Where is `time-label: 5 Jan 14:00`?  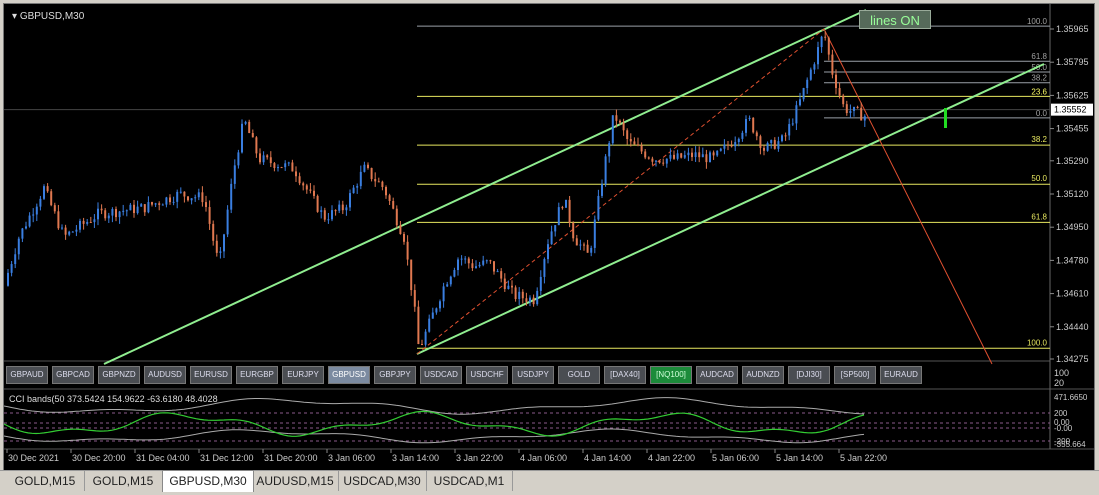
time-label: 5 Jan 14:00 is located at coordinates (799, 458).